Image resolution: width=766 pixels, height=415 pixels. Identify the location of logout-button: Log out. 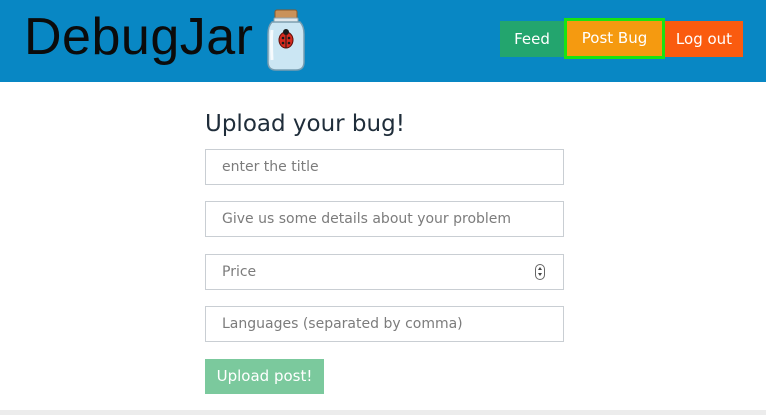
(704, 39).